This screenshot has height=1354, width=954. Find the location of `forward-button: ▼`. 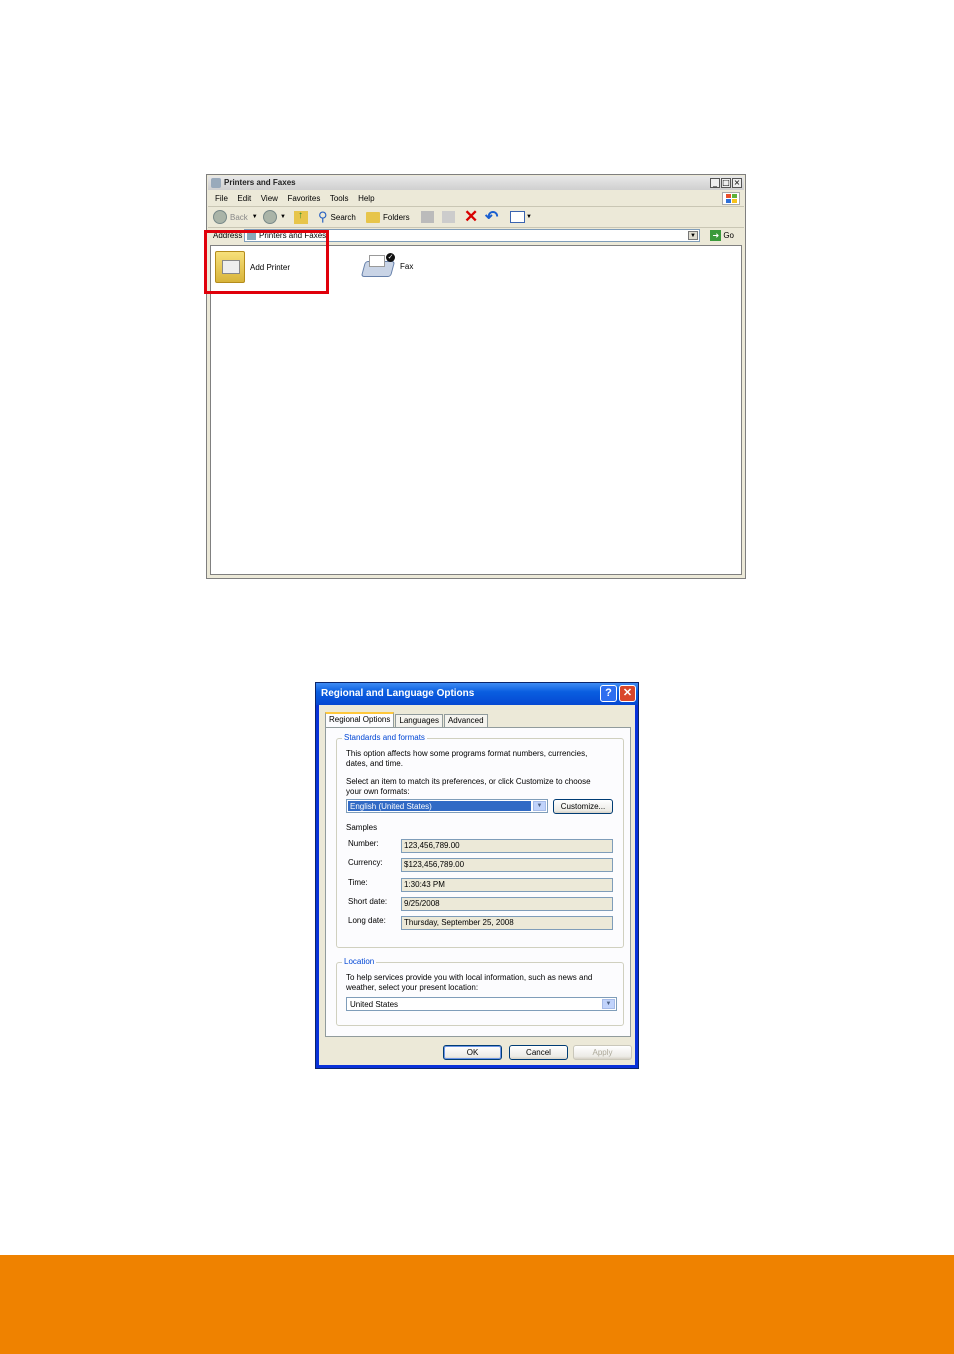

forward-button: ▼ is located at coordinates (274, 217).